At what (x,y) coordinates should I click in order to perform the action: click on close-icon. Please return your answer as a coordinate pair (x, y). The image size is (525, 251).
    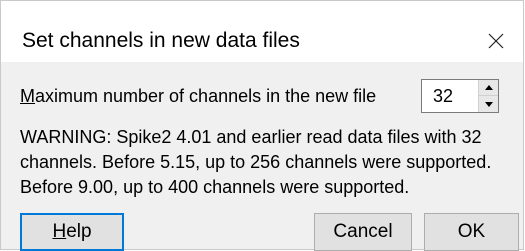
    Looking at the image, I should click on (496, 41).